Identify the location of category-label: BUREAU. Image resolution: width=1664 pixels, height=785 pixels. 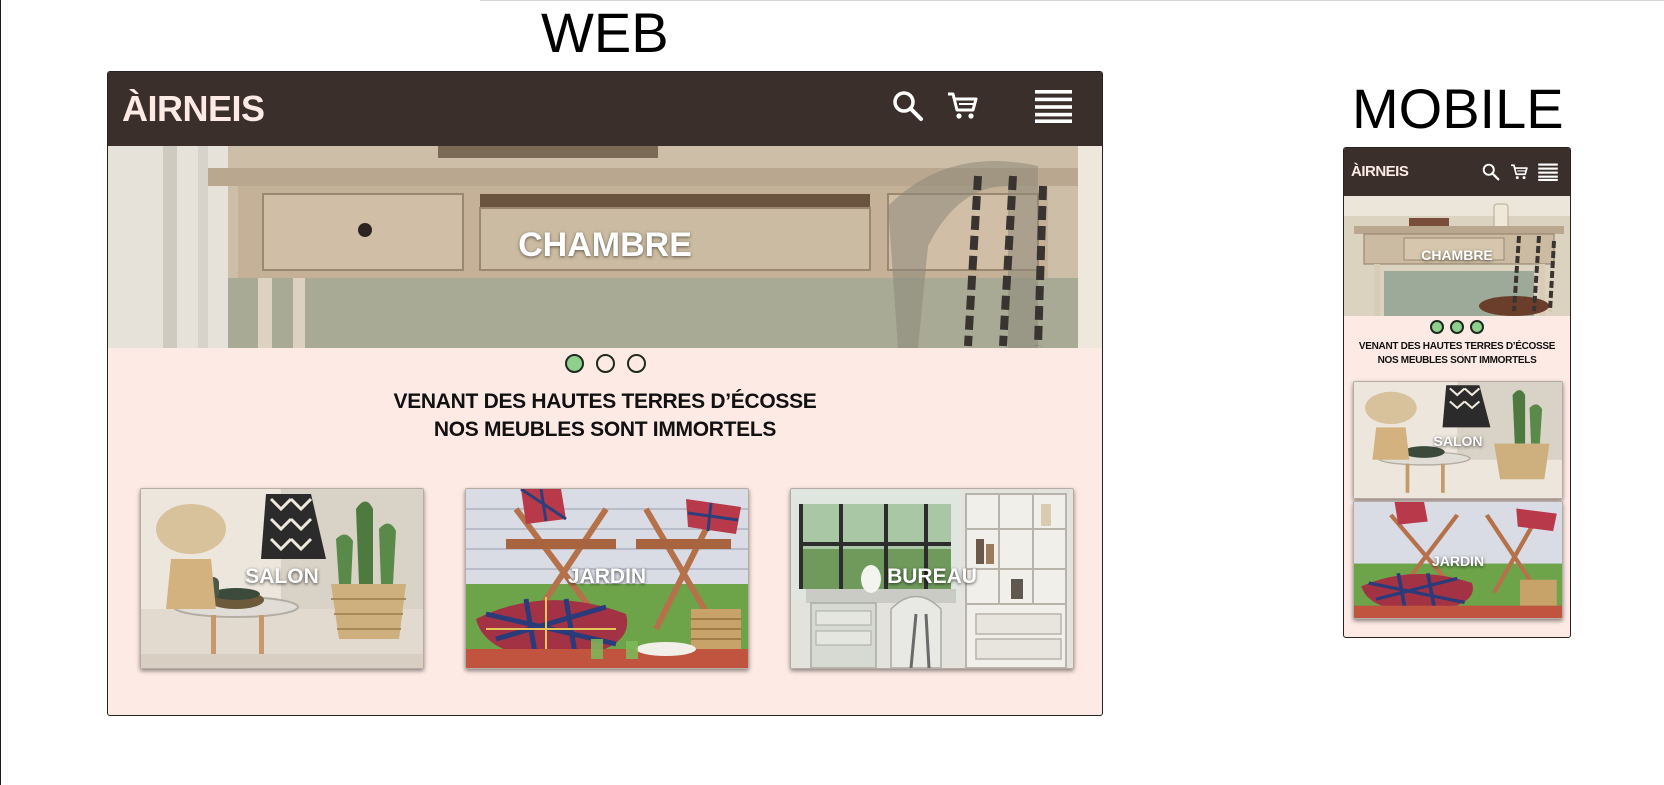
(932, 576).